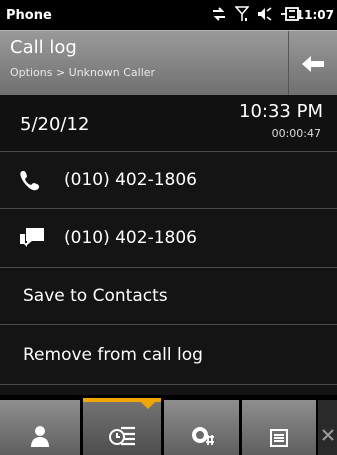 The image size is (337, 455). Describe the element at coordinates (148, 405) in the screenshot. I see `active-tab-indicator` at that location.